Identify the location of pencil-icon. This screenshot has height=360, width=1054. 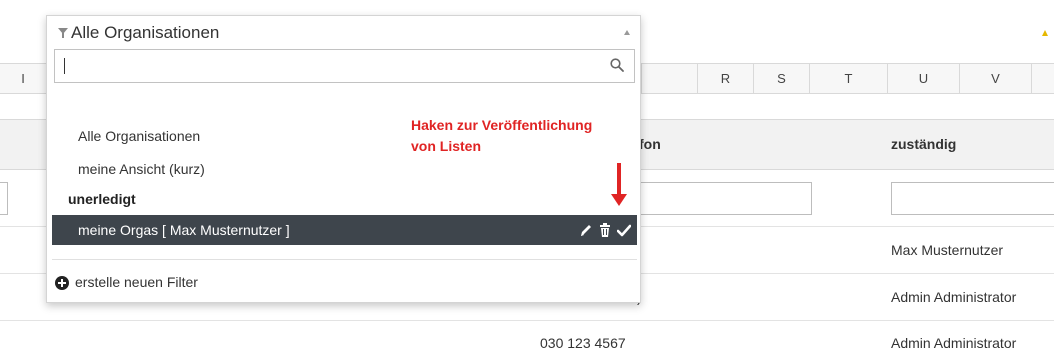
(586, 230).